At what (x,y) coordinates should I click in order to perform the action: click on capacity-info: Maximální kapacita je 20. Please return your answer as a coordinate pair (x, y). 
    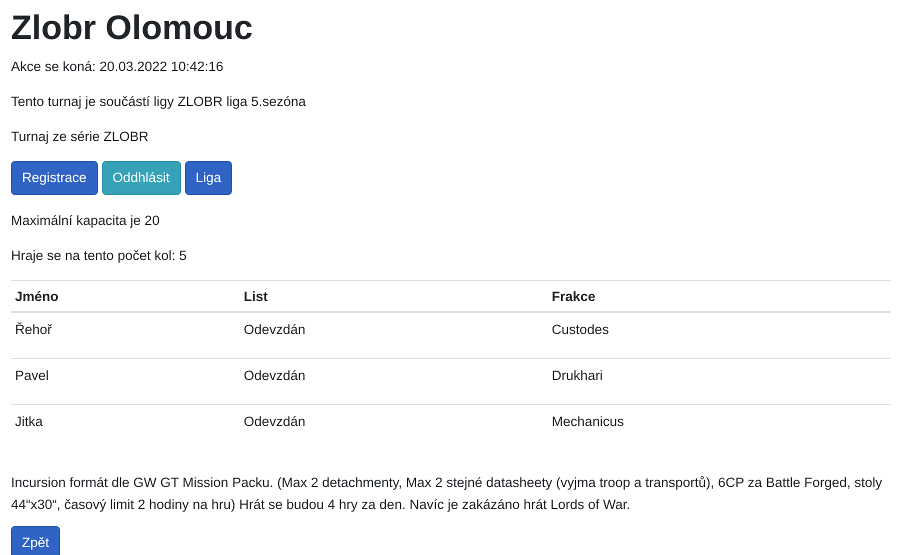
    Looking at the image, I should click on (86, 221).